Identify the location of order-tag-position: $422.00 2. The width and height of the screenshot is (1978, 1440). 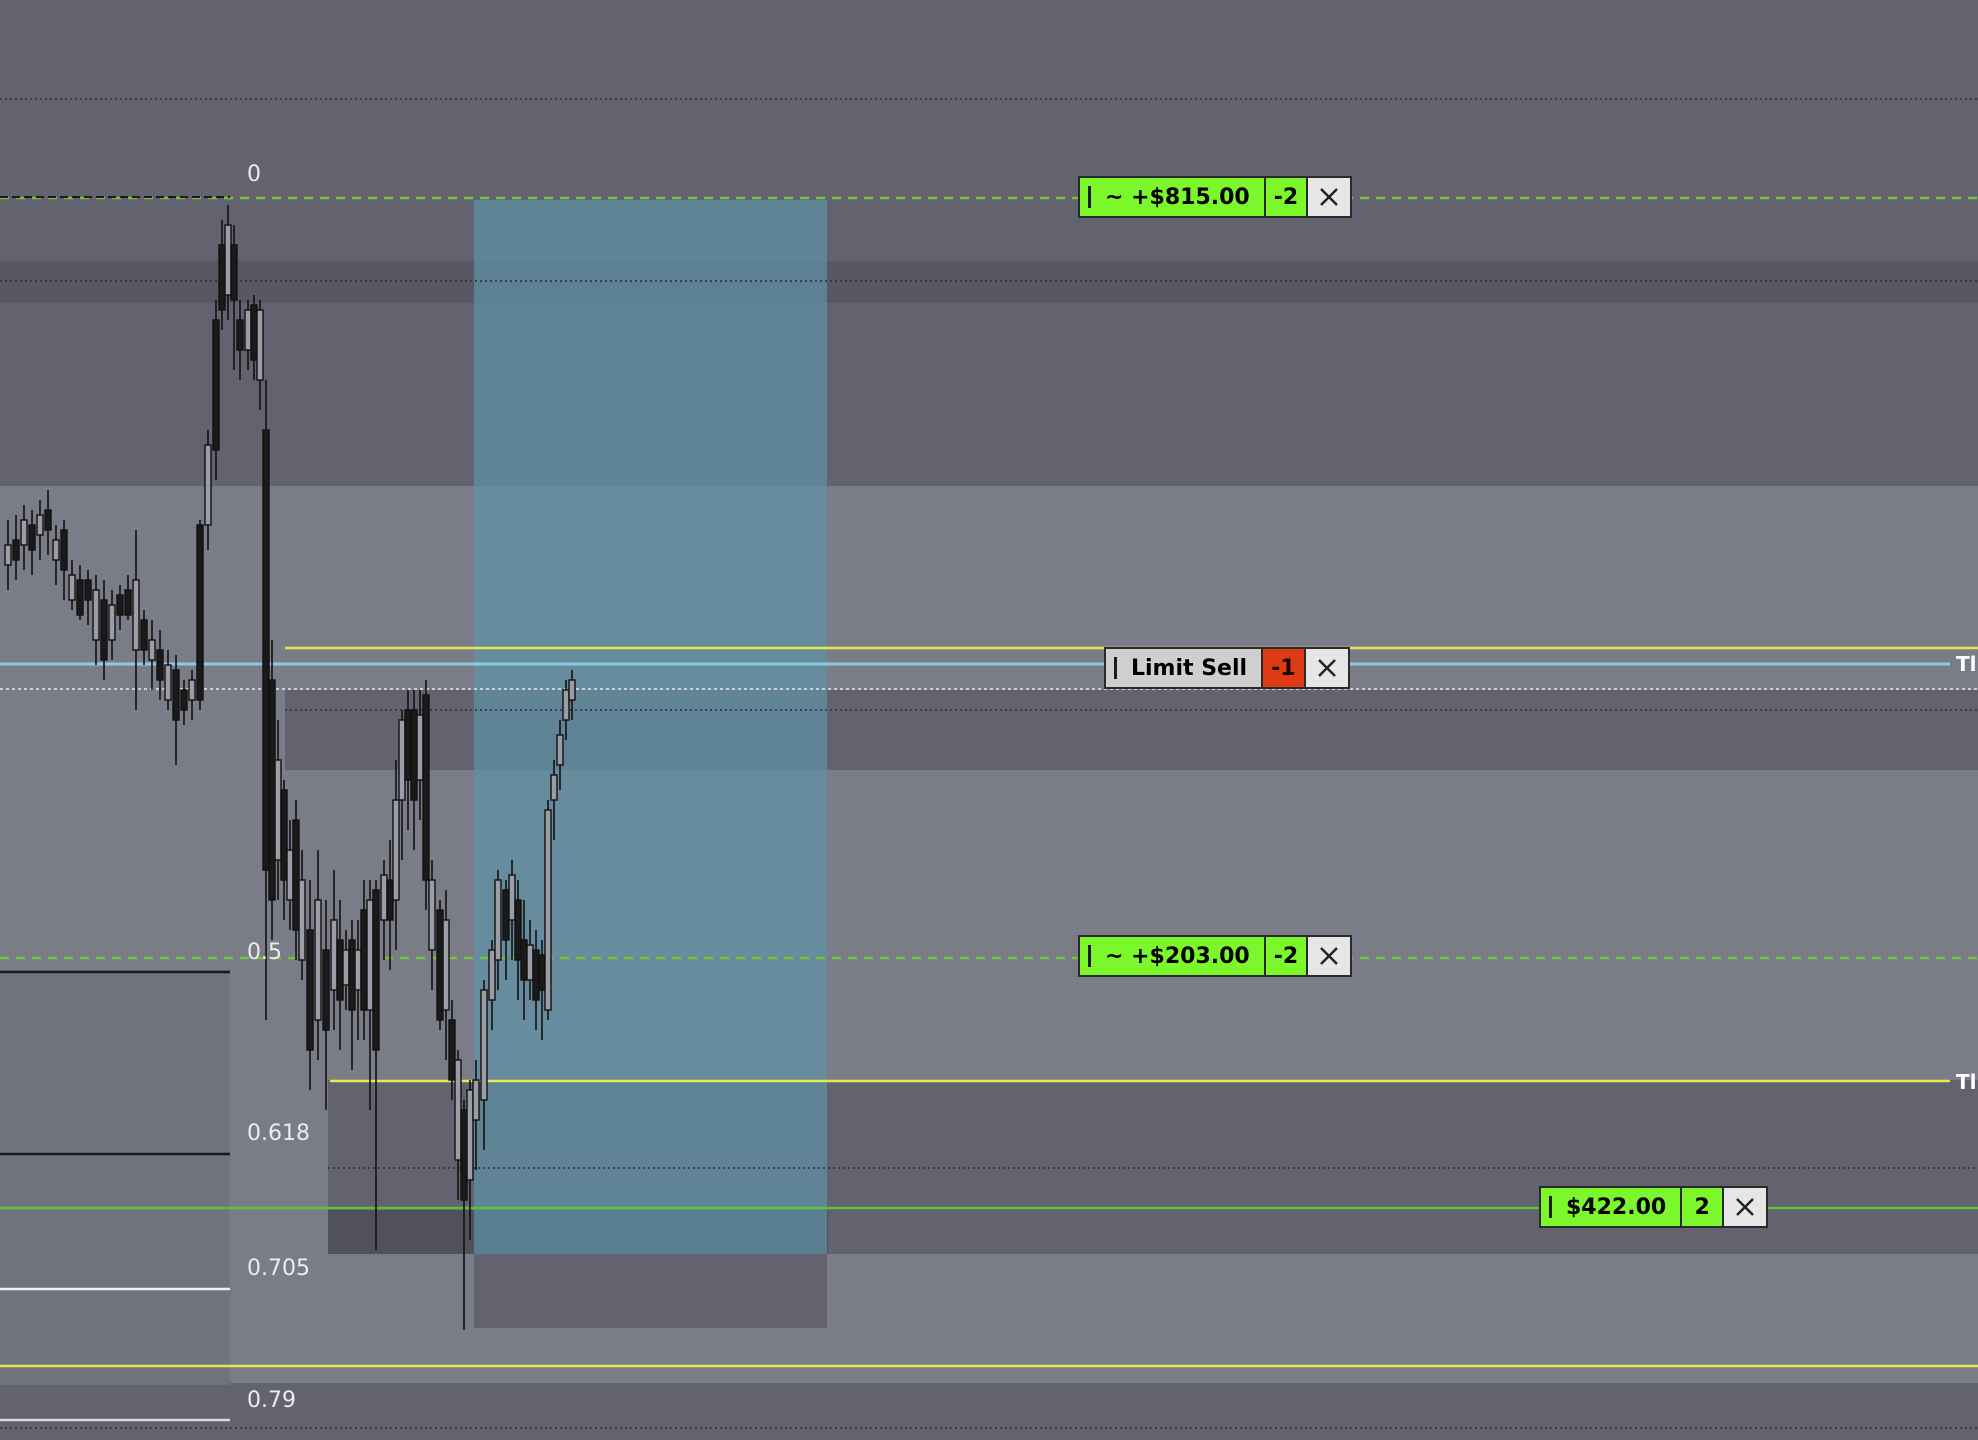
(1654, 1207).